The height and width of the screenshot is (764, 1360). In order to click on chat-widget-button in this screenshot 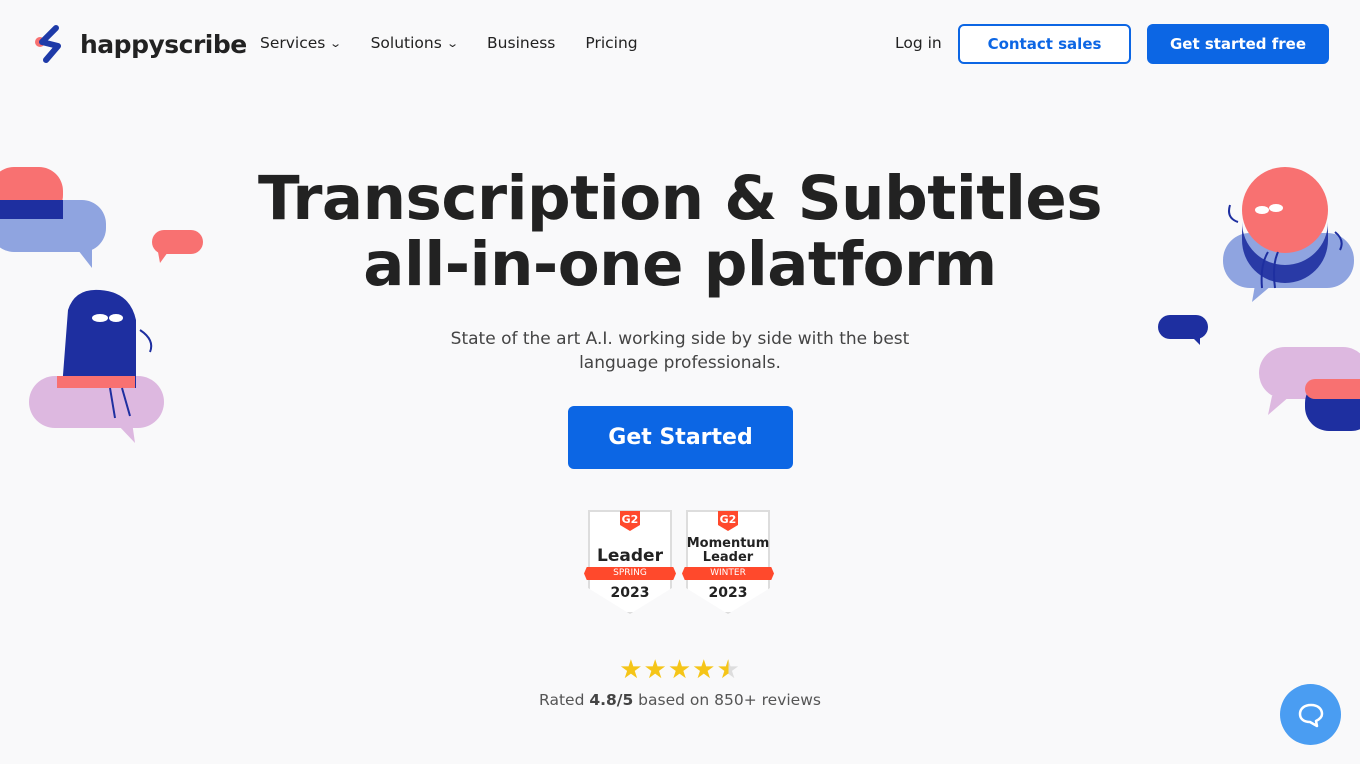, I will do `click(1310, 714)`.